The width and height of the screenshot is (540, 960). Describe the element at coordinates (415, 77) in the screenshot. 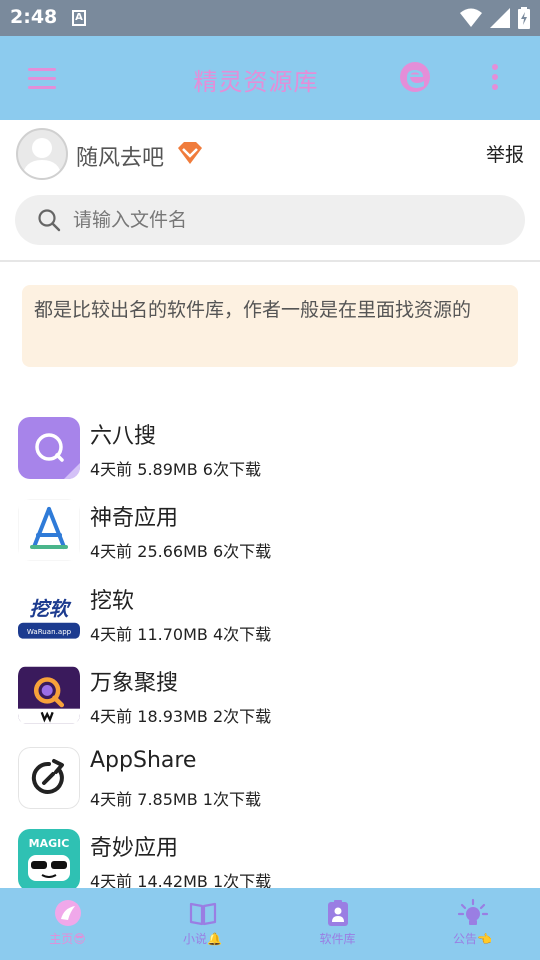

I see `browser-icon` at that location.